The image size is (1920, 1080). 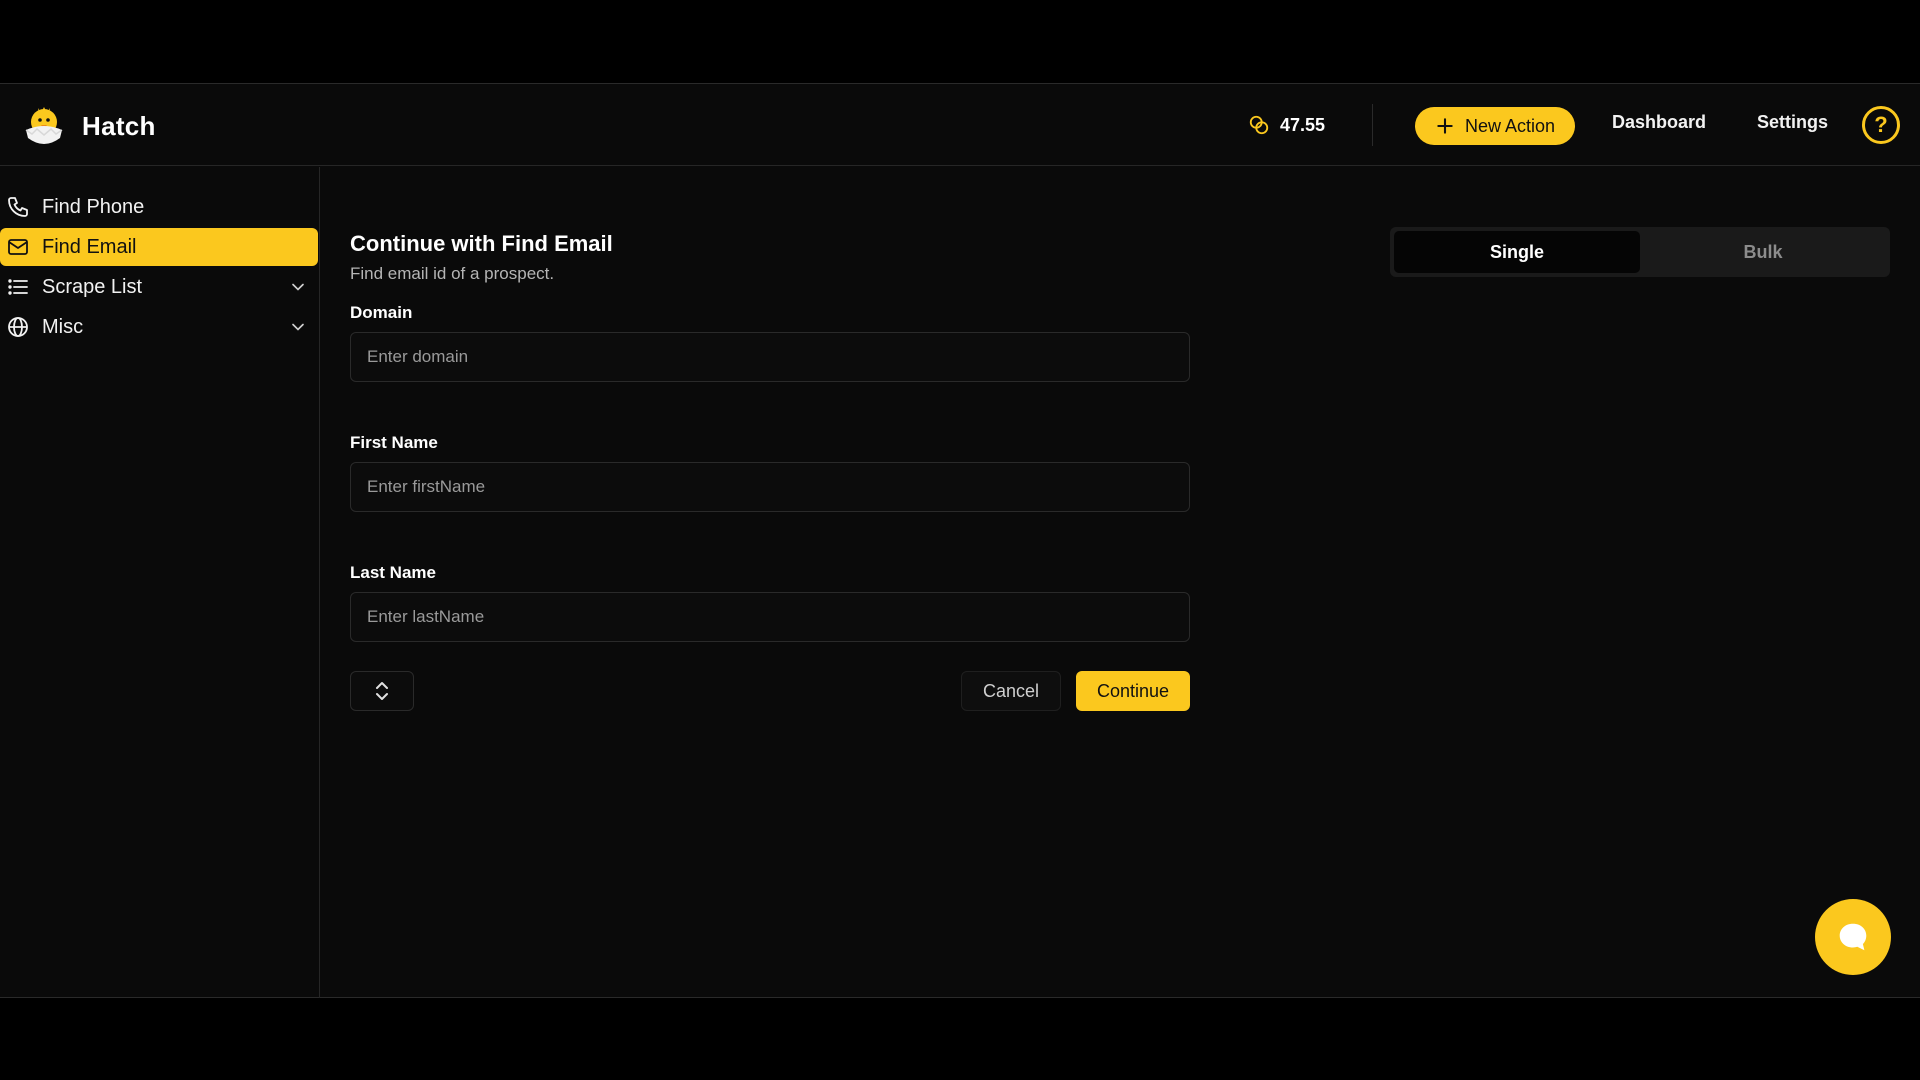 I want to click on sidebar-item-scrape-list: Scrape List, so click(x=159, y=287).